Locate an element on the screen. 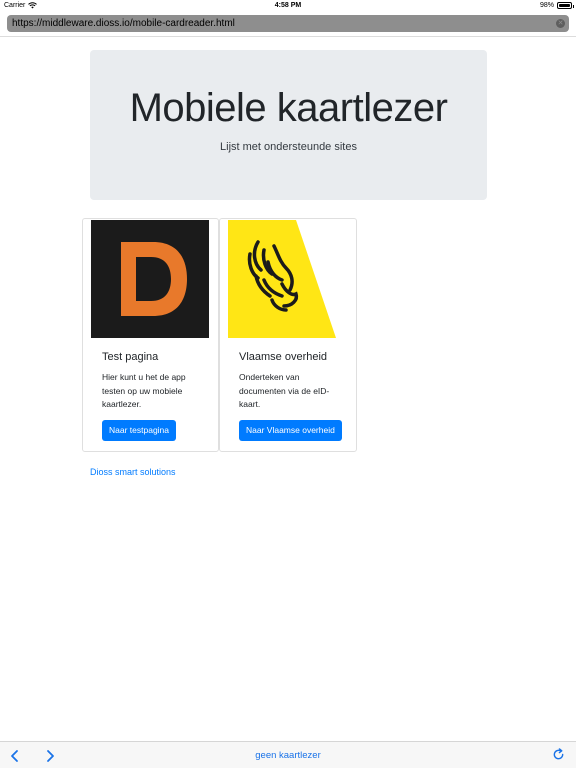  page-title: Mobiele kaartlezer is located at coordinates (288, 108).